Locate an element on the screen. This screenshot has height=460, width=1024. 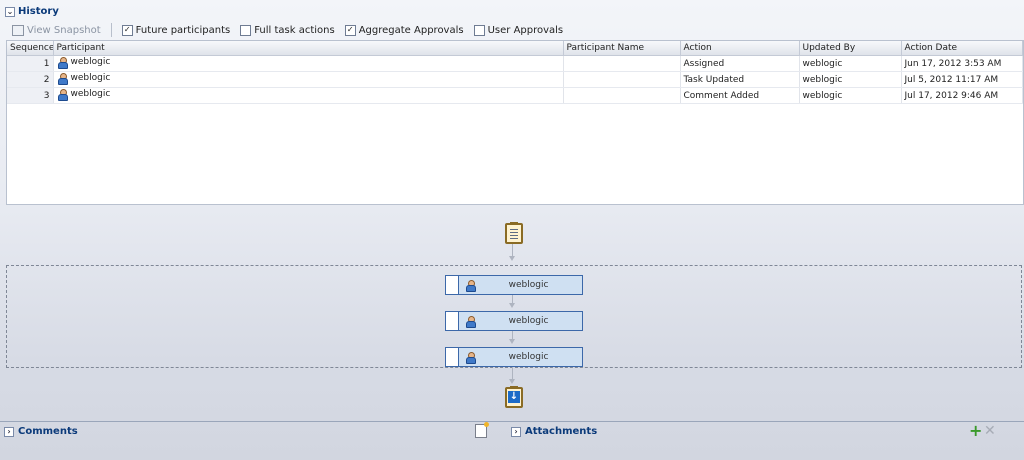
full-task-actions-label: Full task actions is located at coordinates (294, 30).